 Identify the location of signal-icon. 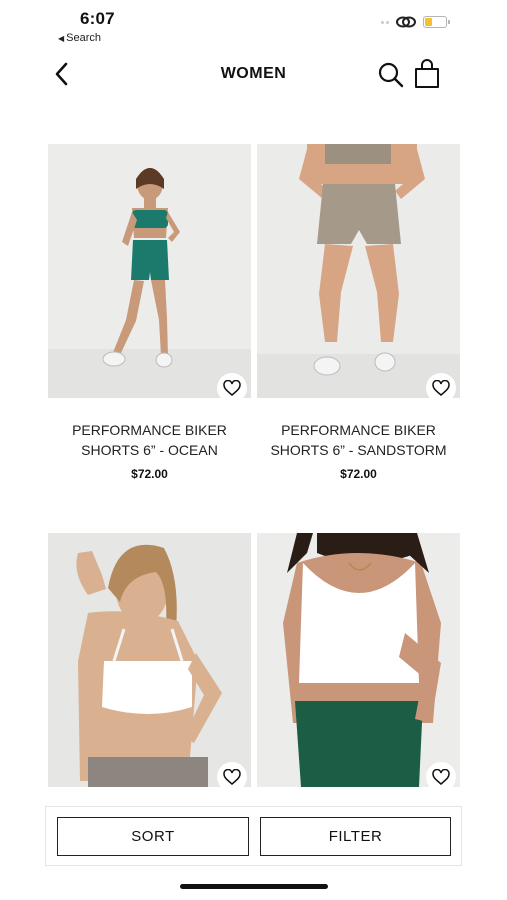
(385, 22).